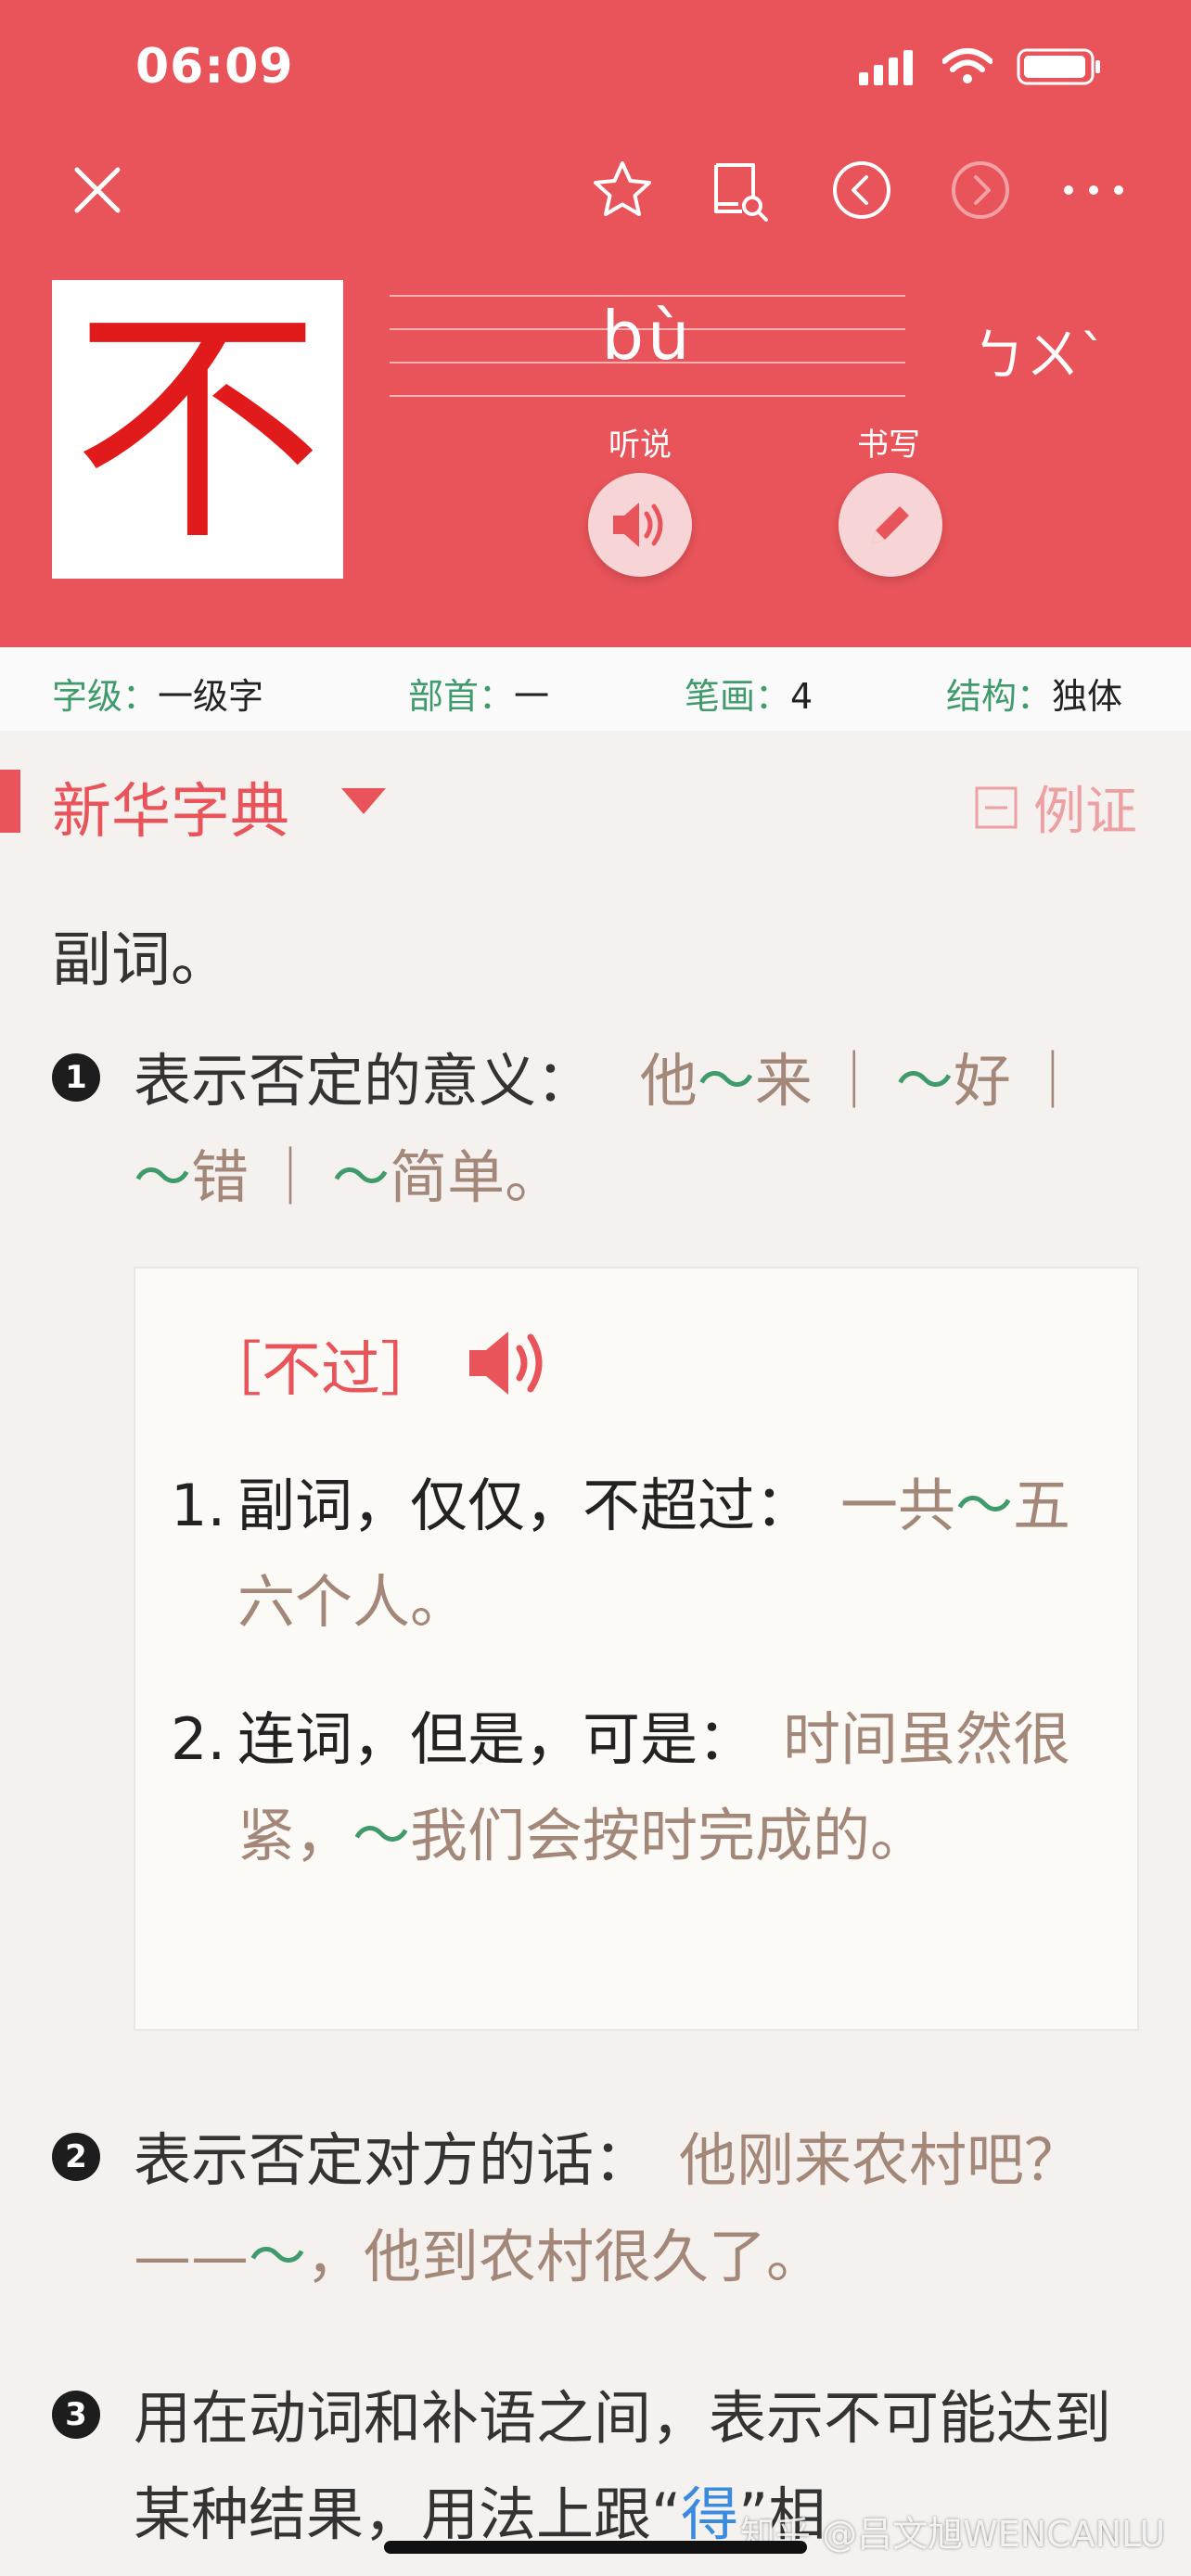 This screenshot has width=1191, height=2576. What do you see at coordinates (170, 806) in the screenshot?
I see `dictionary-selector: 新华字典` at bounding box center [170, 806].